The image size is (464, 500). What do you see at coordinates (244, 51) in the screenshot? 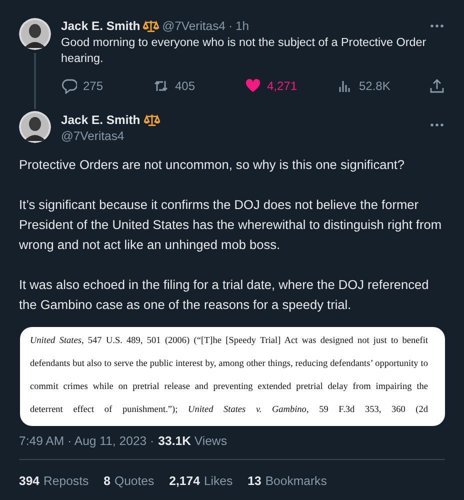
I see `tweet-text: Good morning to everyone who is not the subject of a Protective Order hearing.` at bounding box center [244, 51].